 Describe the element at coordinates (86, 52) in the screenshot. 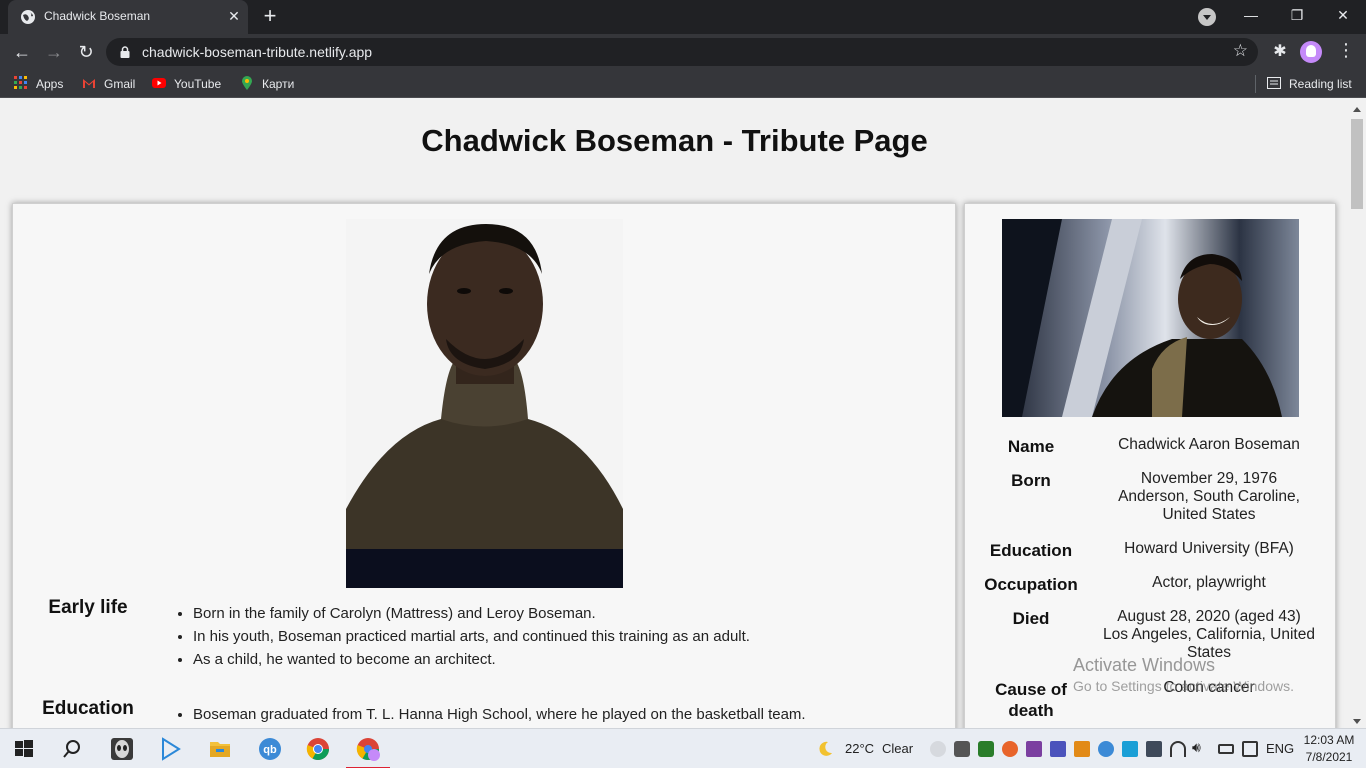

I see `reload-button: ↻` at that location.